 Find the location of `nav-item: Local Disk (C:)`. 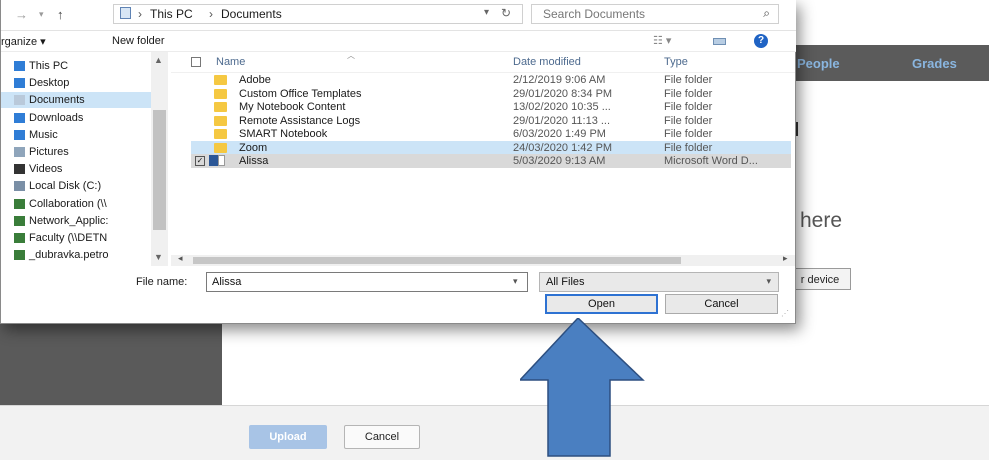

nav-item: Local Disk (C:) is located at coordinates (76, 186).